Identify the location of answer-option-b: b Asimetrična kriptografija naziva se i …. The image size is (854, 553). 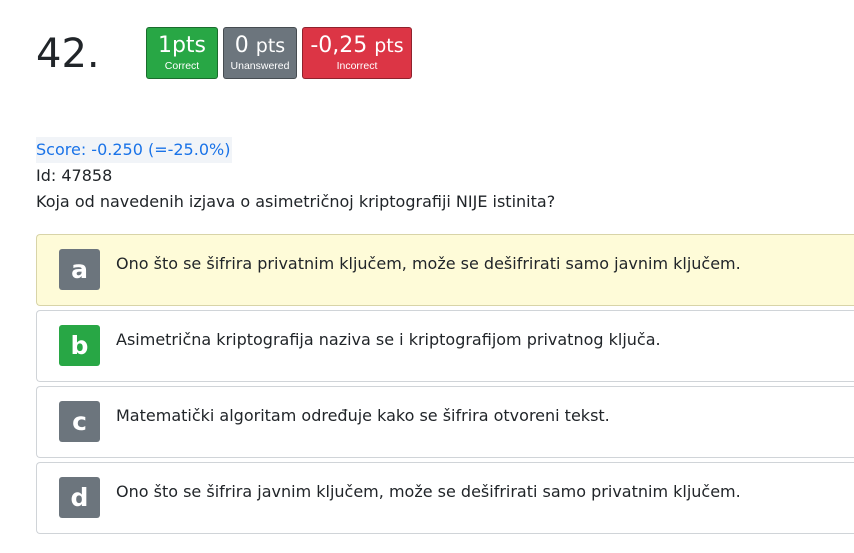
(445, 346).